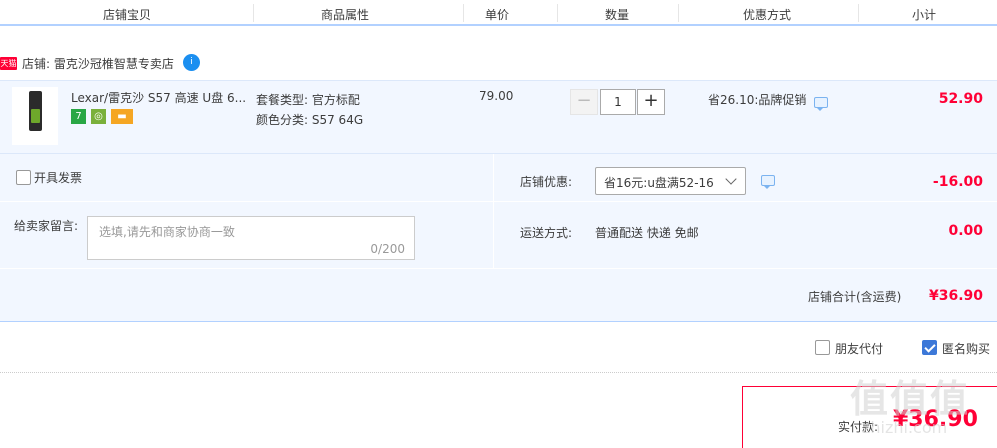 This screenshot has width=997, height=448. Describe the element at coordinates (965, 231) in the screenshot. I see `shipping-amount: 0.00` at that location.